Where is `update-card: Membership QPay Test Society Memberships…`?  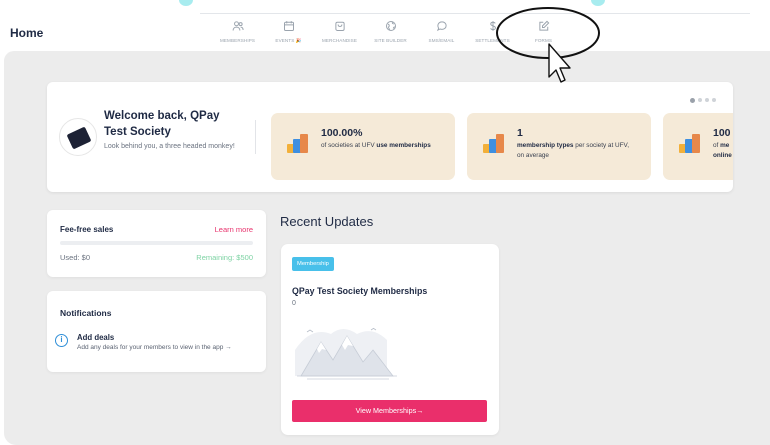 update-card: Membership QPay Test Society Memberships… is located at coordinates (390, 339).